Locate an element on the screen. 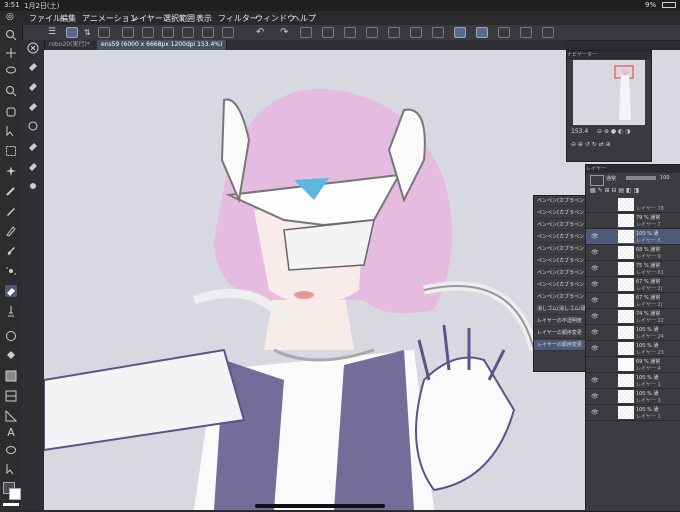 The image size is (680, 512). zoom-controls-icon: ⊖ ⊕ ● ◐ ◑ is located at coordinates (613, 131).